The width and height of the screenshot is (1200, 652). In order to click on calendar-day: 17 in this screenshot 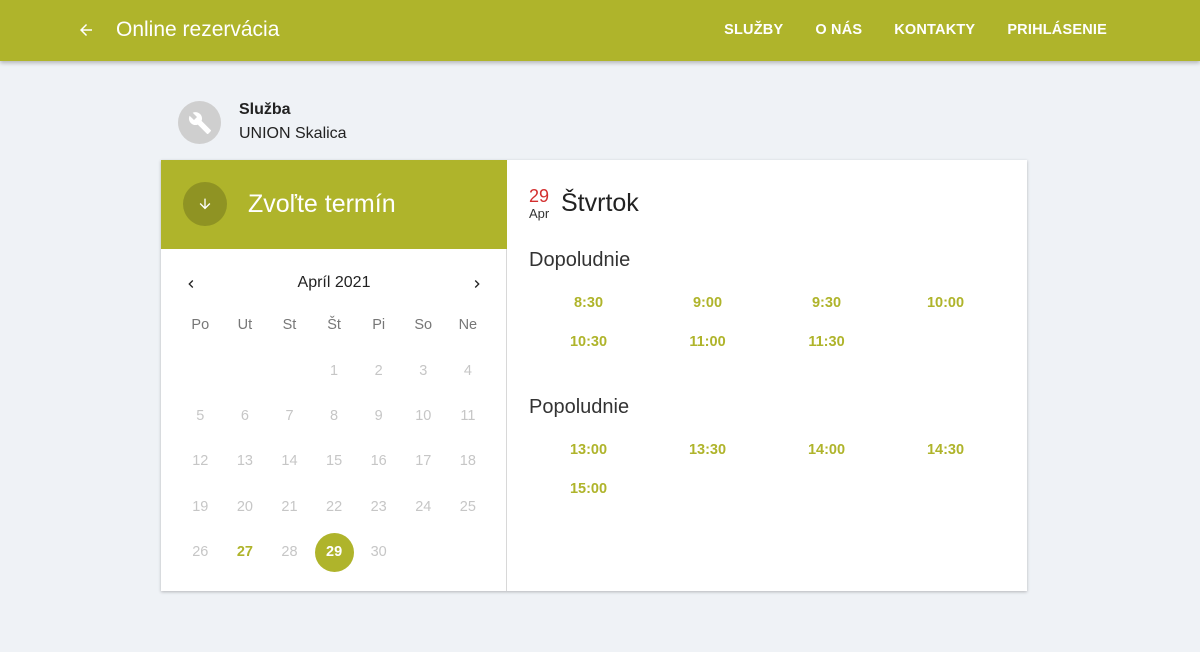, I will do `click(423, 461)`.